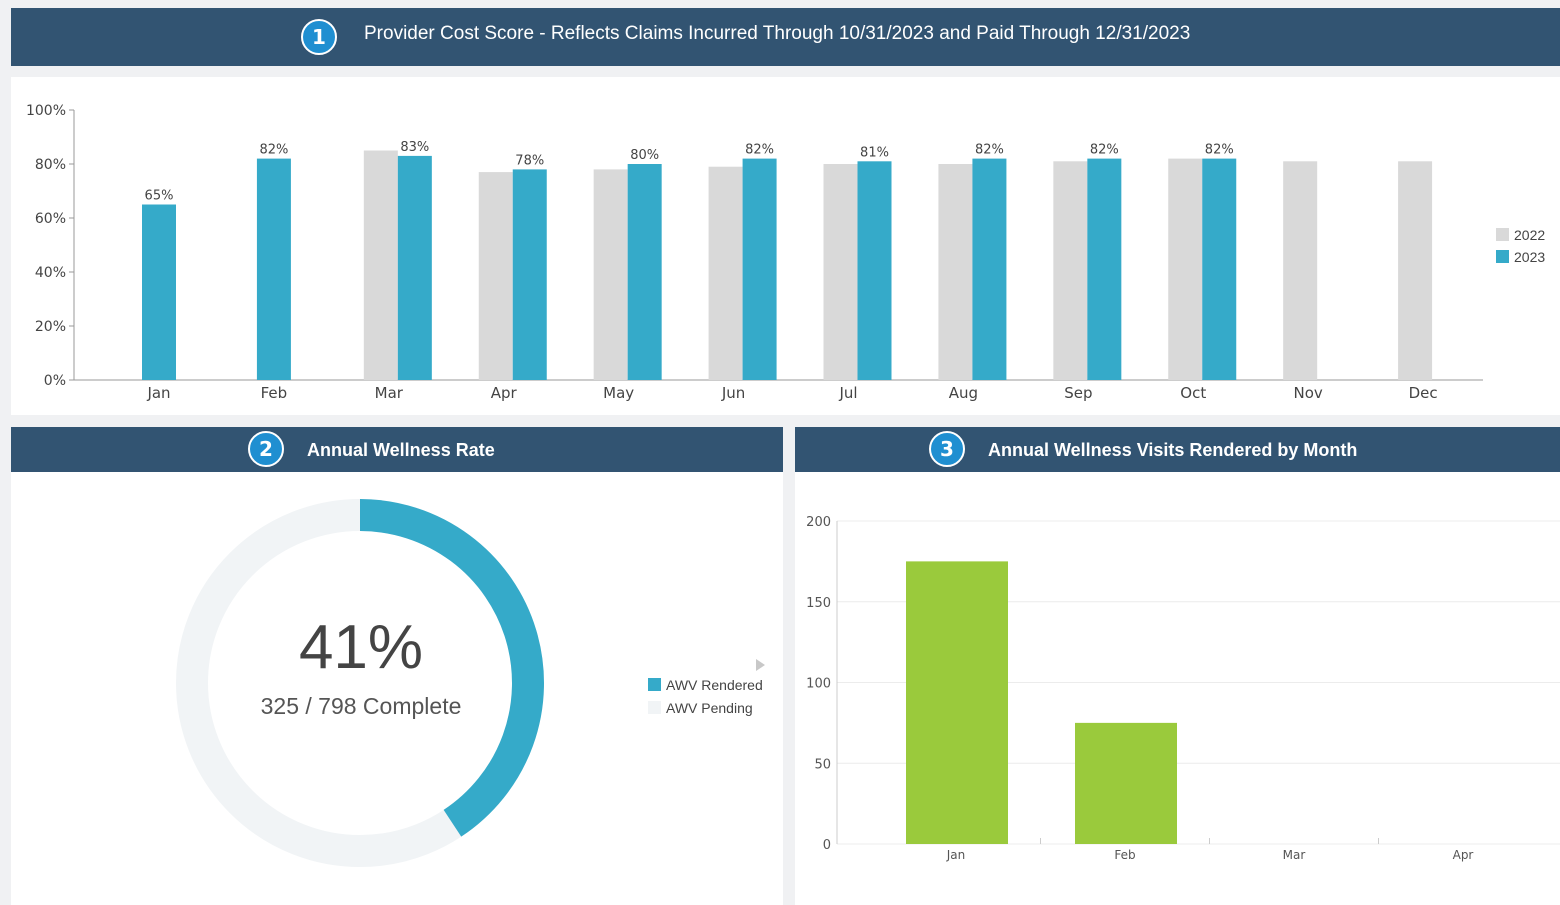 This screenshot has height=905, width=1560. What do you see at coordinates (50, 165) in the screenshot?
I see `y-tick-label: 80%` at bounding box center [50, 165].